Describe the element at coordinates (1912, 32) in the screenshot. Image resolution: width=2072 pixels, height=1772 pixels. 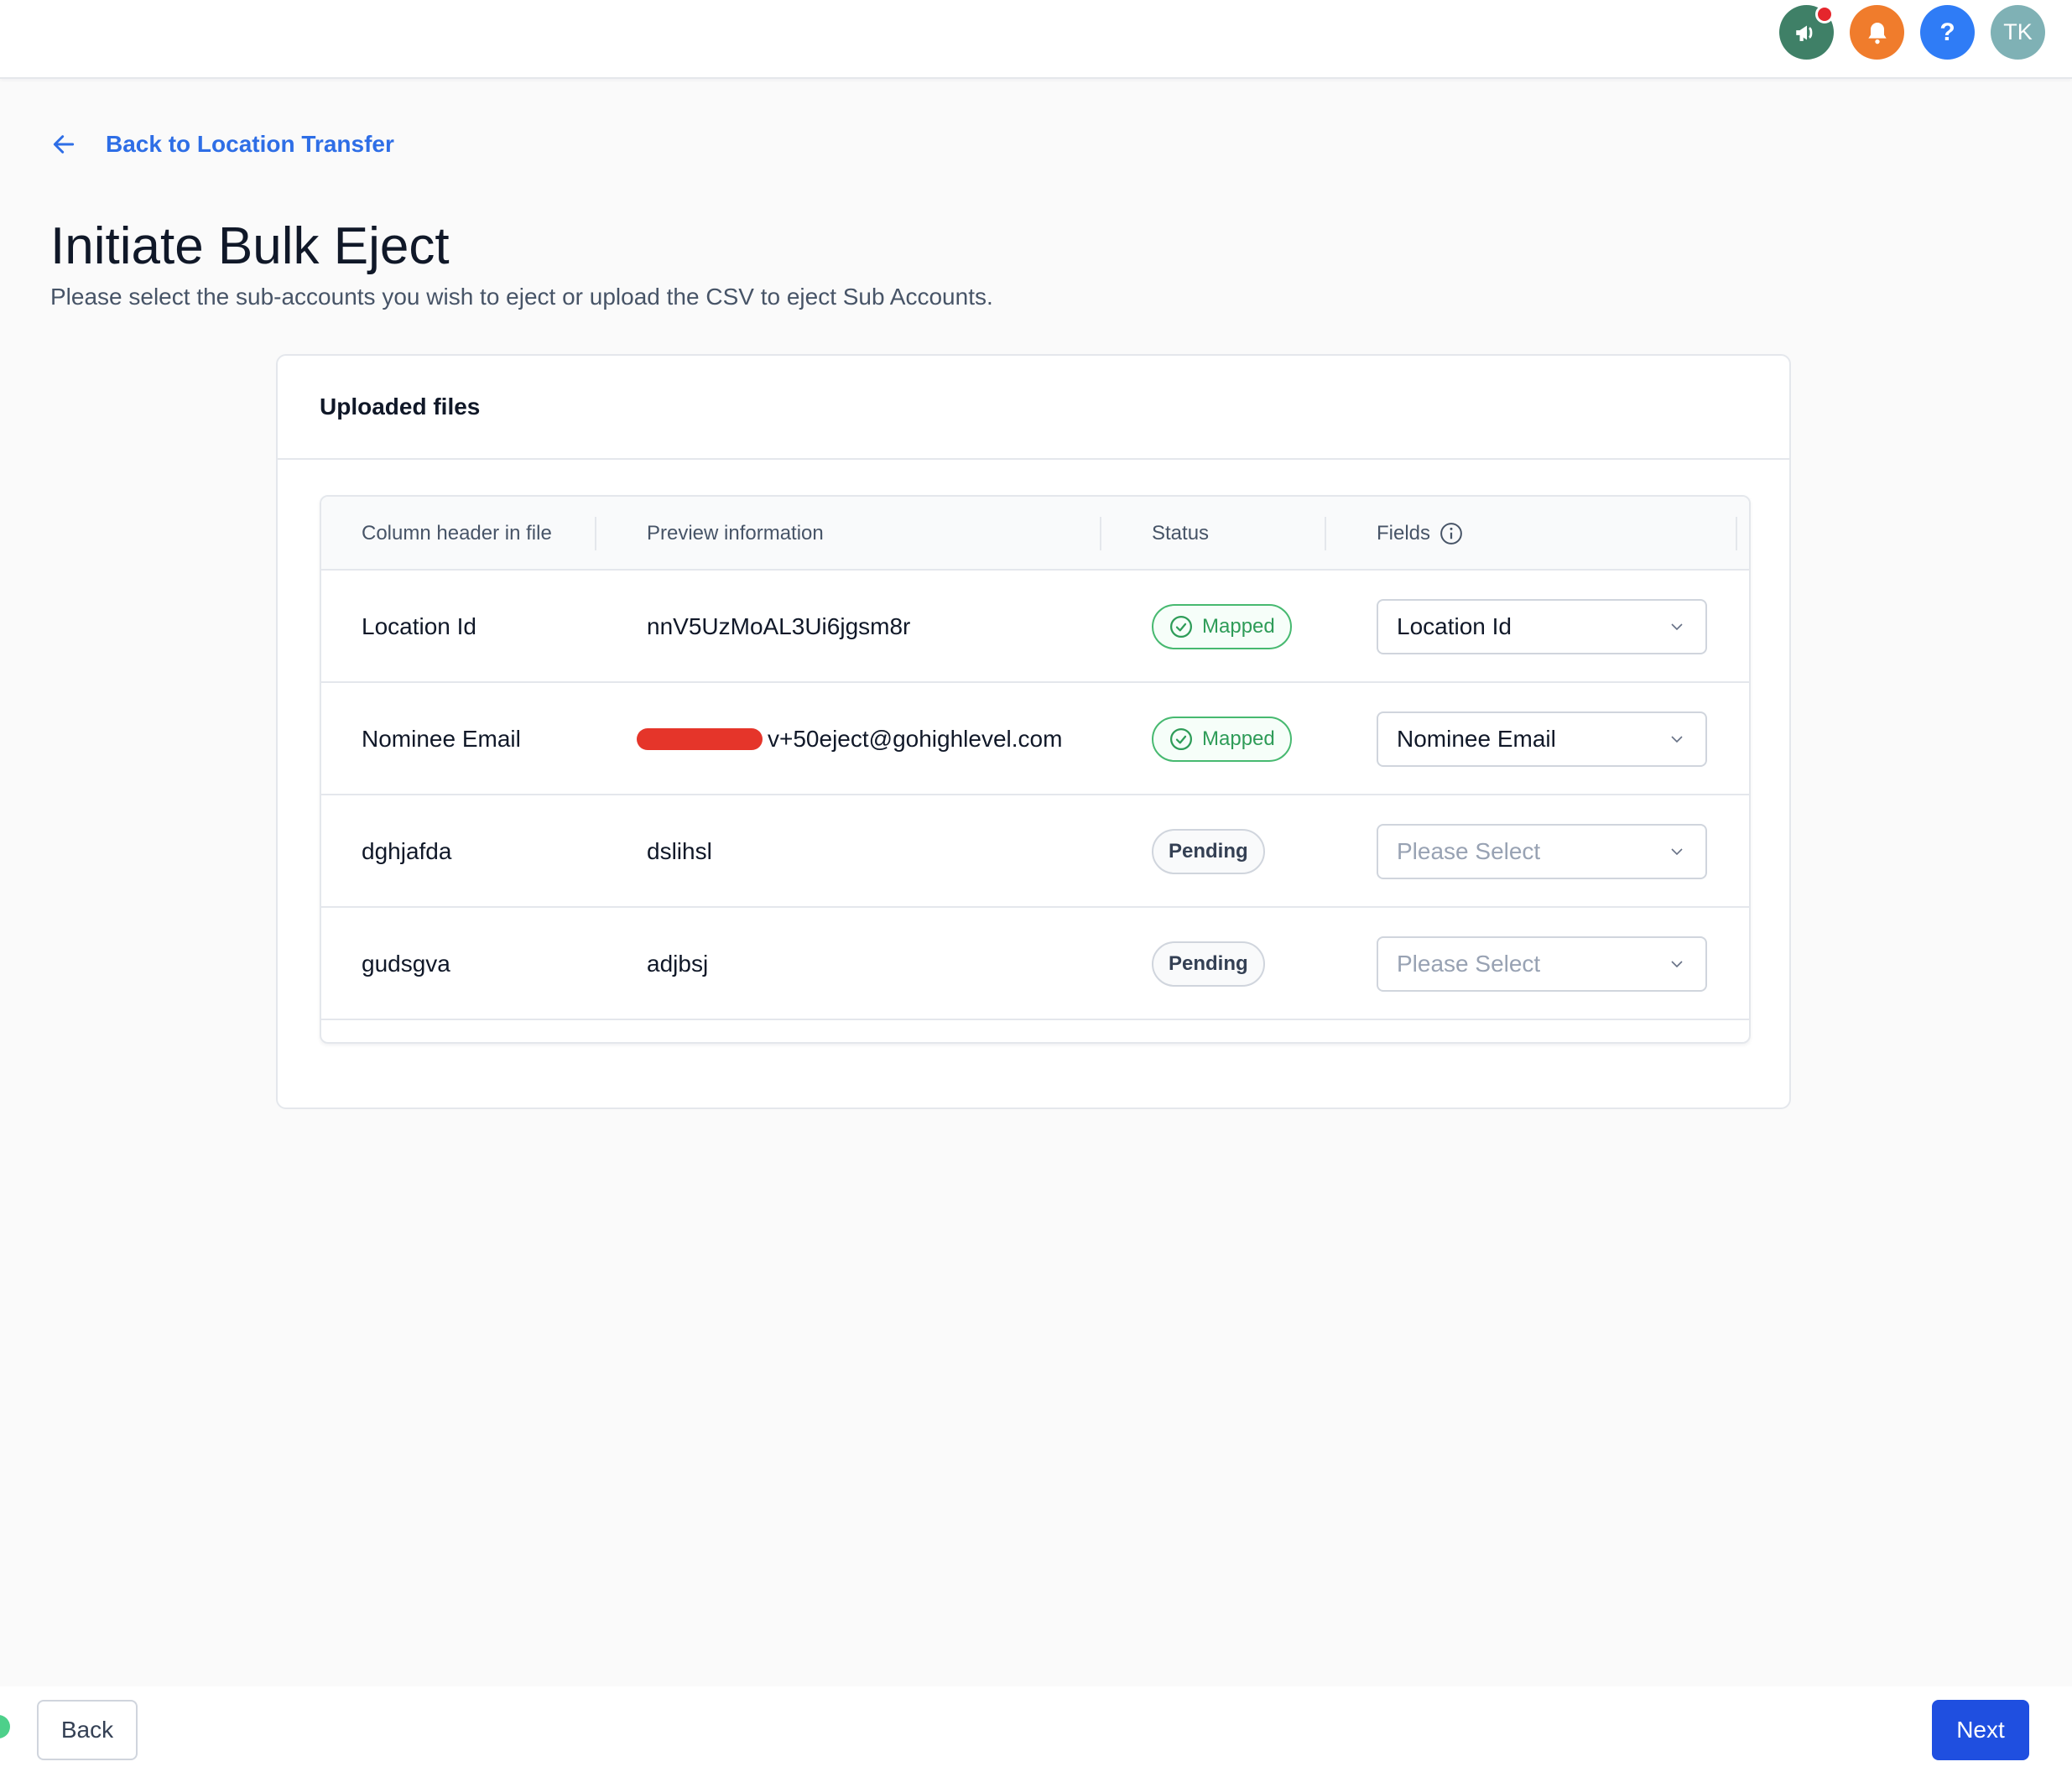
I see `top-bar-icons: ? TK` at that location.